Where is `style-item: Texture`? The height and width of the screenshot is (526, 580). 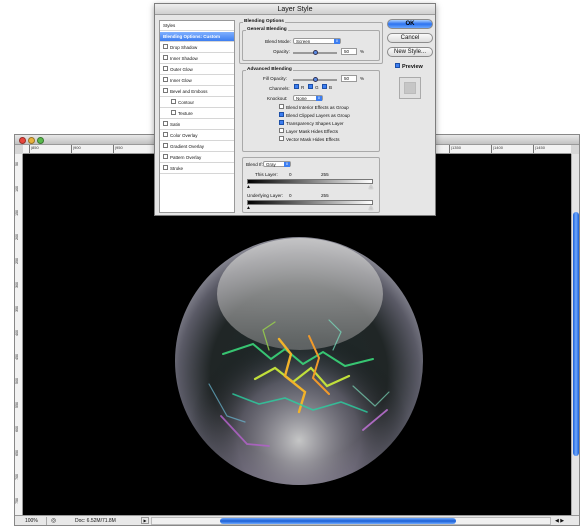
style-item: Texture is located at coordinates (197, 114).